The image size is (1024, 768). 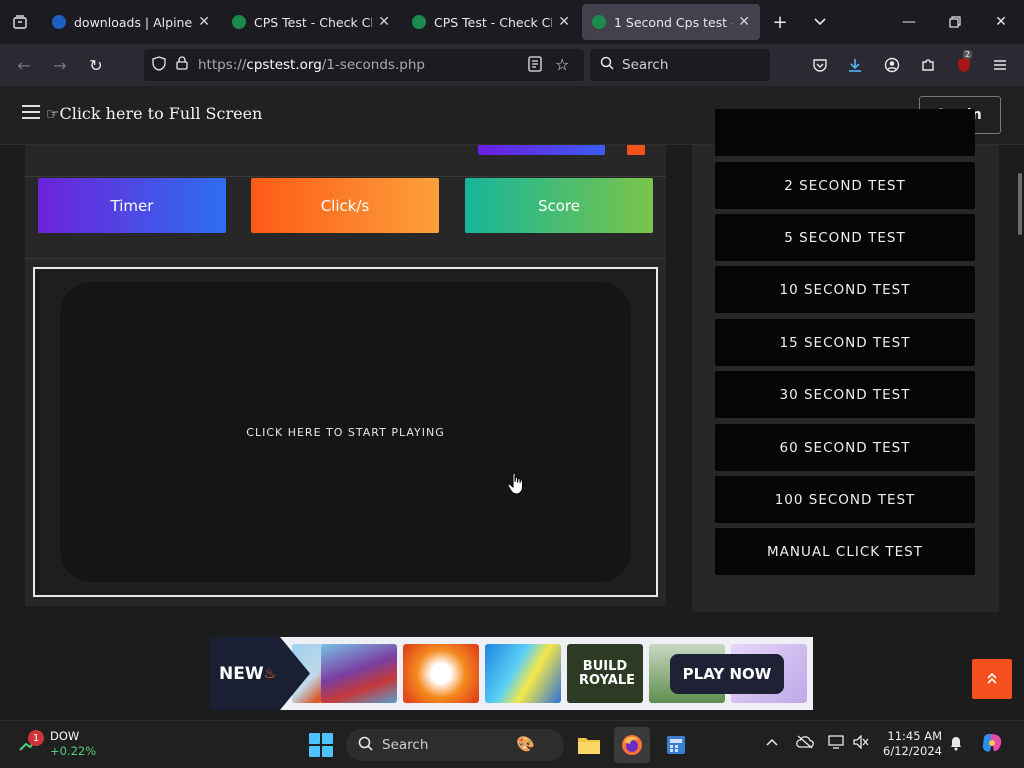 What do you see at coordinates (60, 65) in the screenshot?
I see `forward-arrow-icon: →` at bounding box center [60, 65].